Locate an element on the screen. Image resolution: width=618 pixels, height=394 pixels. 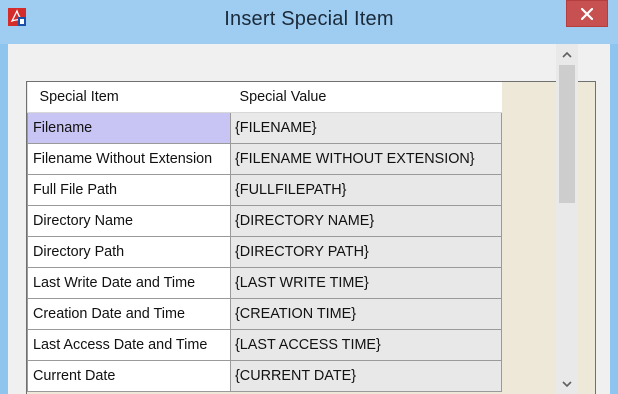
special-item-cell: Directory Path is located at coordinates (129, 252).